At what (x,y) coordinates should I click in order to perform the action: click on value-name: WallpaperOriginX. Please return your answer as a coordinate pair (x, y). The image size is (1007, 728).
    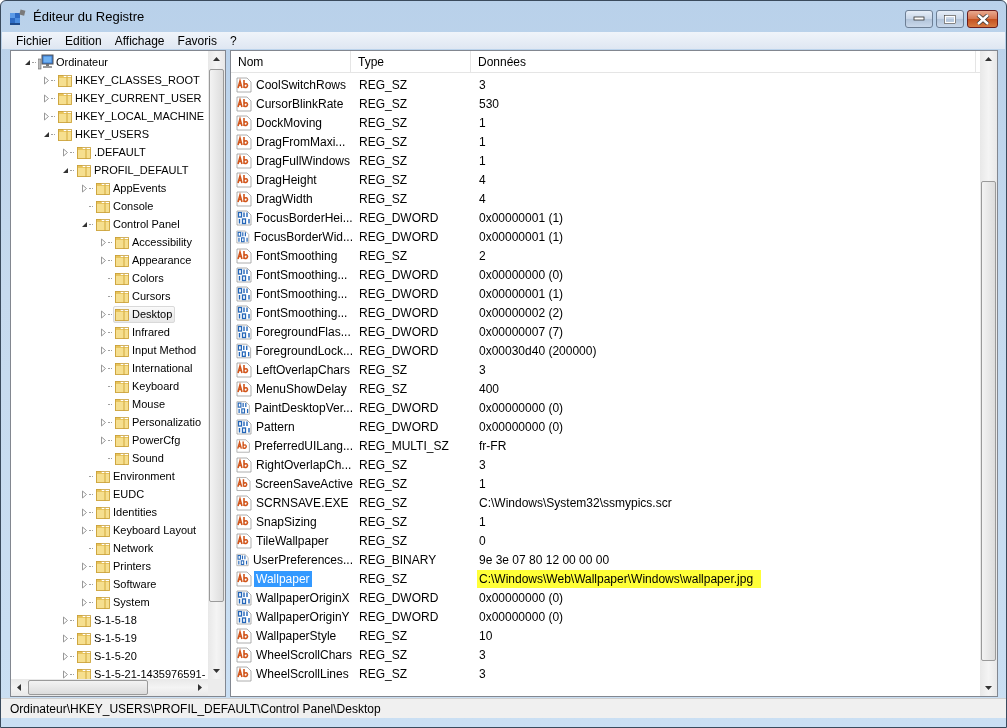
    Looking at the image, I should click on (303, 597).